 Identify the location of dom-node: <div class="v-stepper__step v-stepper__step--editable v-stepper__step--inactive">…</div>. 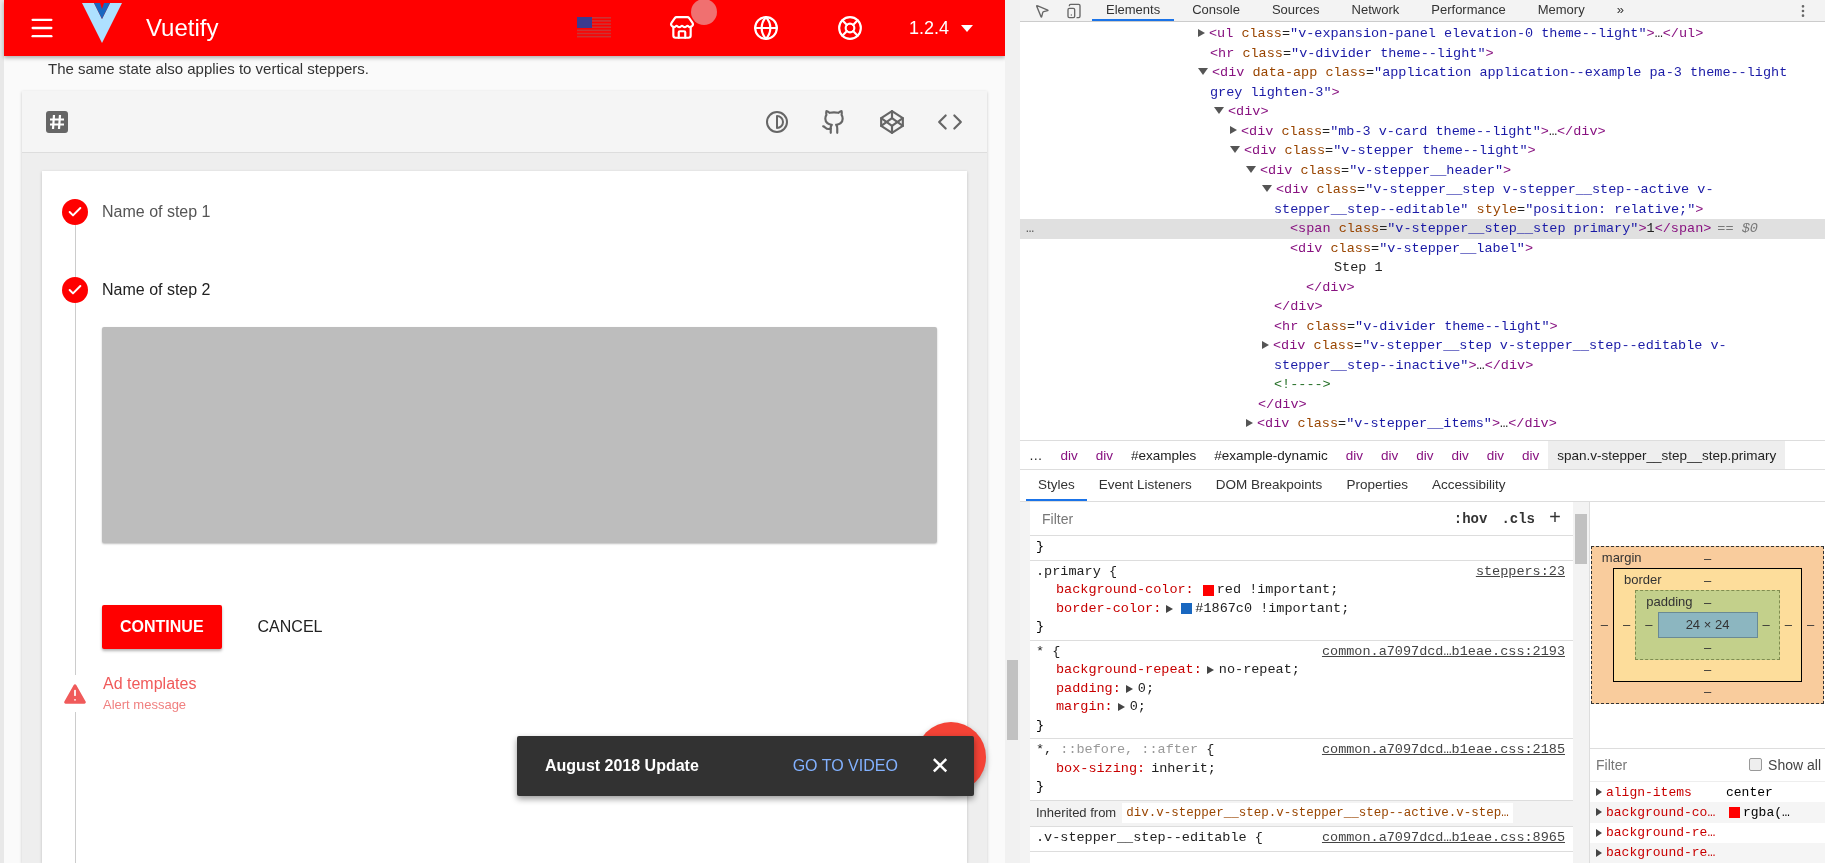
(1544, 355).